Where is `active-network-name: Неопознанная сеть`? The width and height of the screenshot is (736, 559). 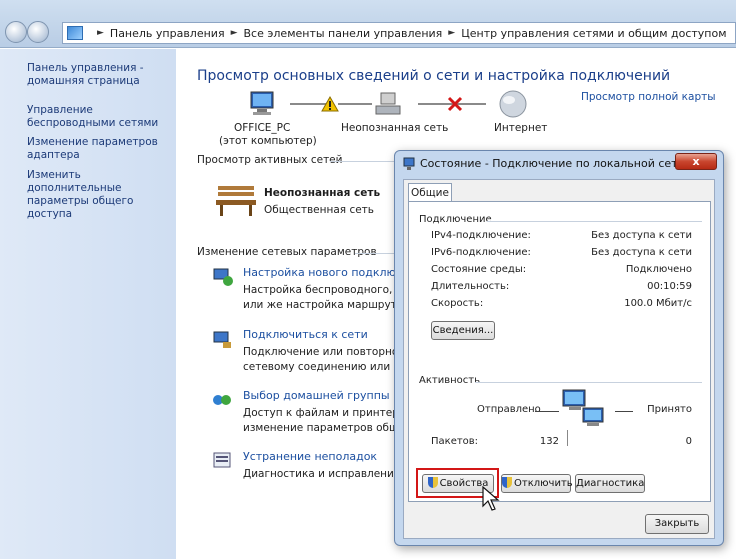 active-network-name: Неопознанная сеть is located at coordinates (322, 193).